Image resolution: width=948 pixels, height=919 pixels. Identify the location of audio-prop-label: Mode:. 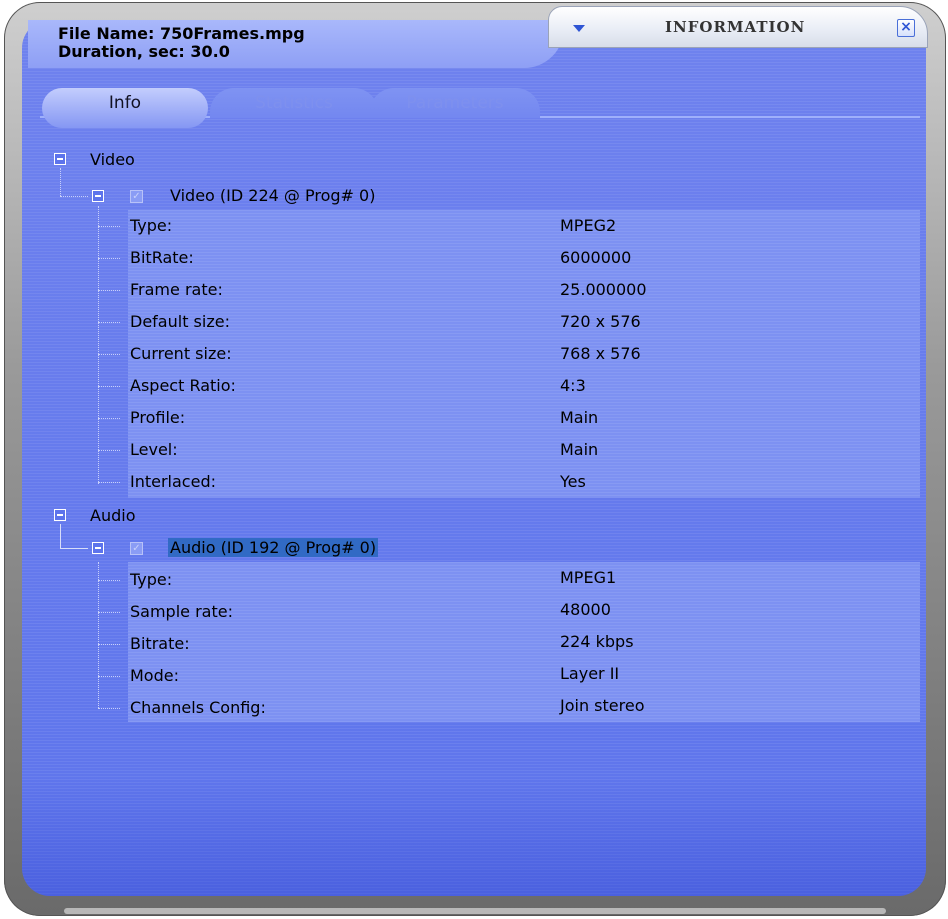
(154, 675).